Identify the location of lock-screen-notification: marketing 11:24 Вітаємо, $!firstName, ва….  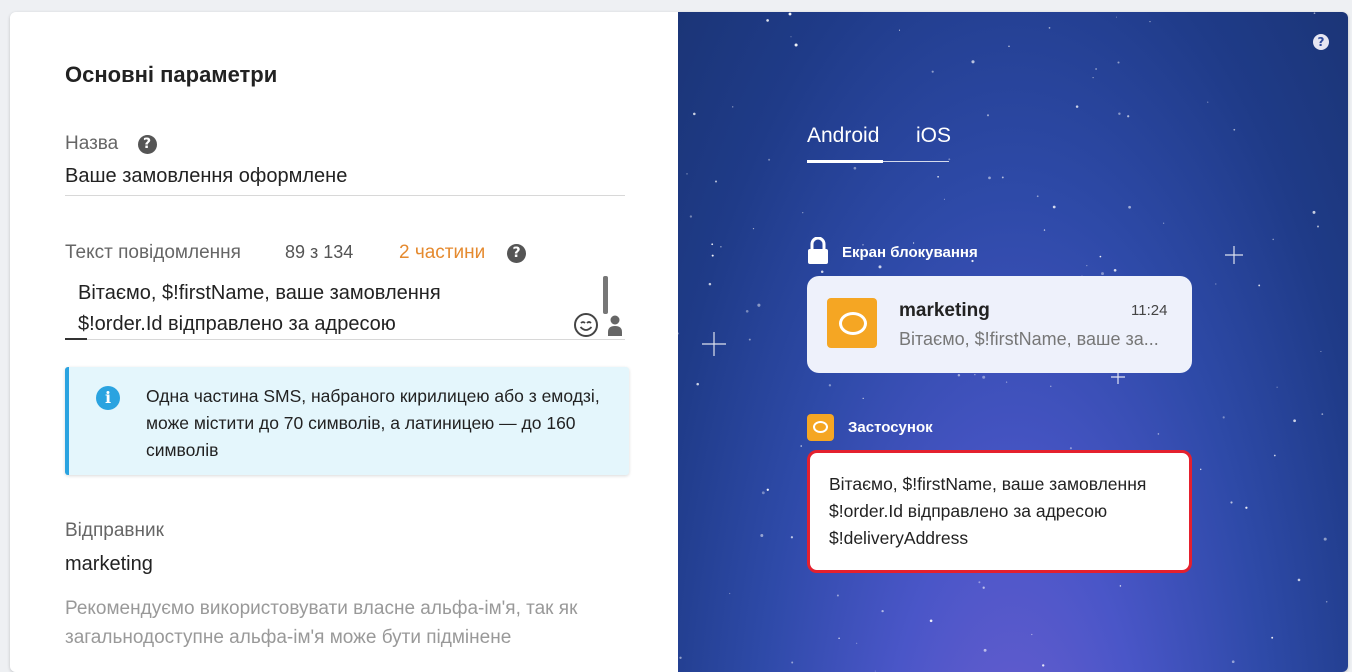
(999, 324).